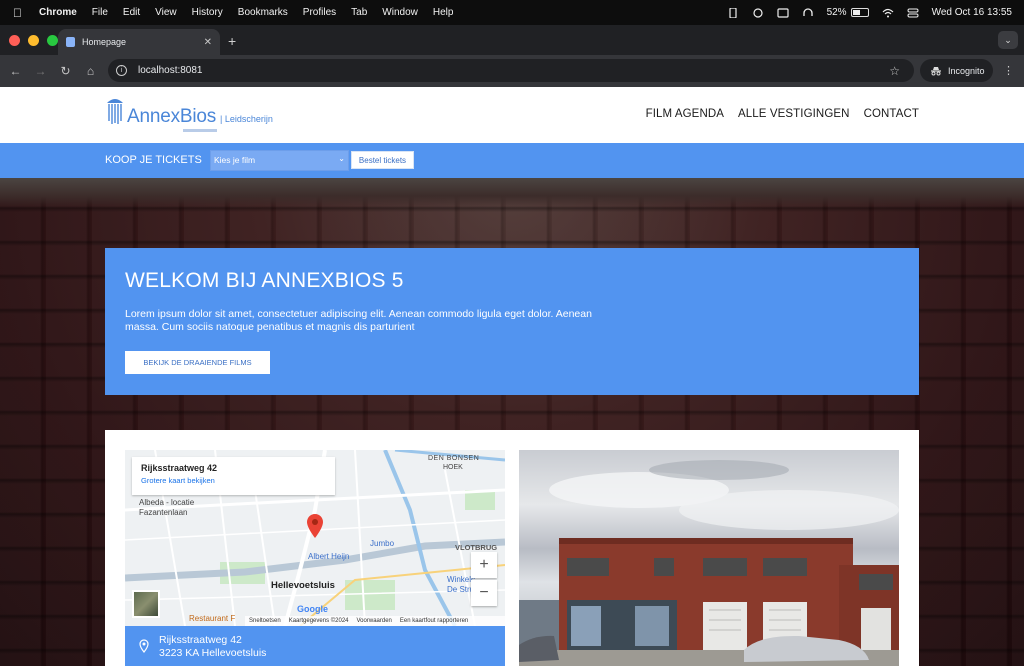  What do you see at coordinates (312, 609) in the screenshot?
I see `google-logo: Google` at bounding box center [312, 609].